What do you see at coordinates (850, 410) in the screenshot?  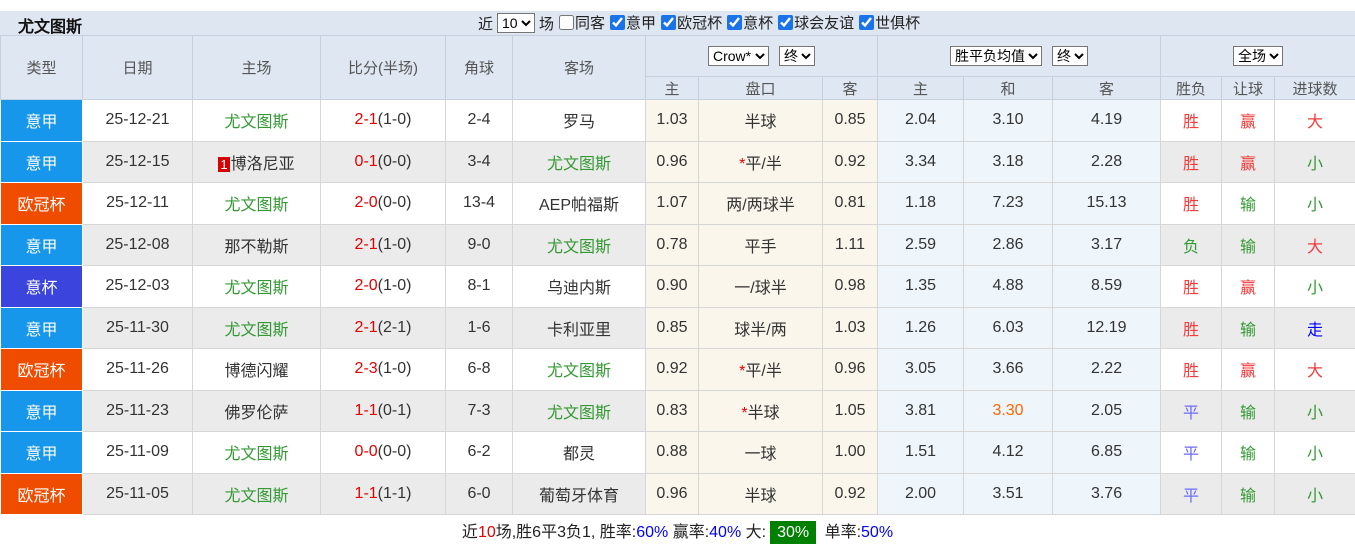 I see `away-odds-cell: 1.05` at bounding box center [850, 410].